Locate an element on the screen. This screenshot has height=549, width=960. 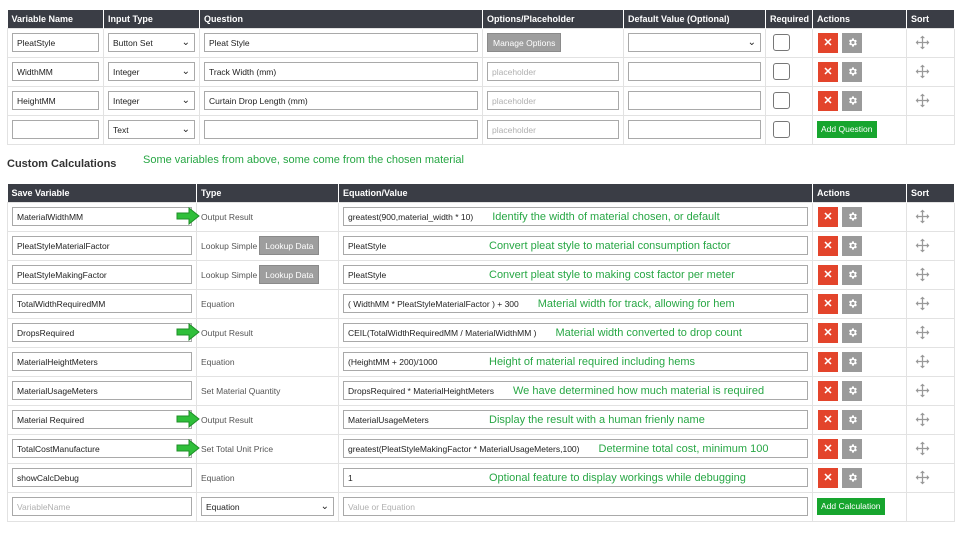
question-input: Track Width (mm) is located at coordinates (341, 71).